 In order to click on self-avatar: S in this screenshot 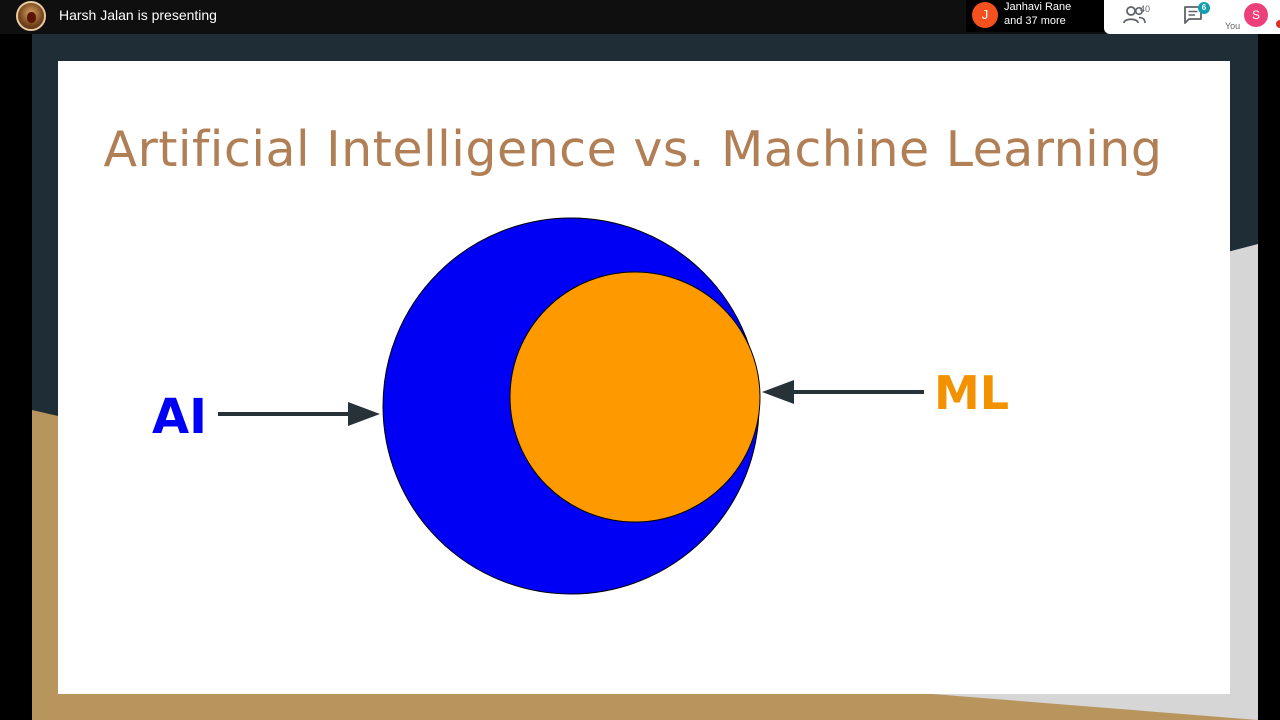, I will do `click(1256, 15)`.